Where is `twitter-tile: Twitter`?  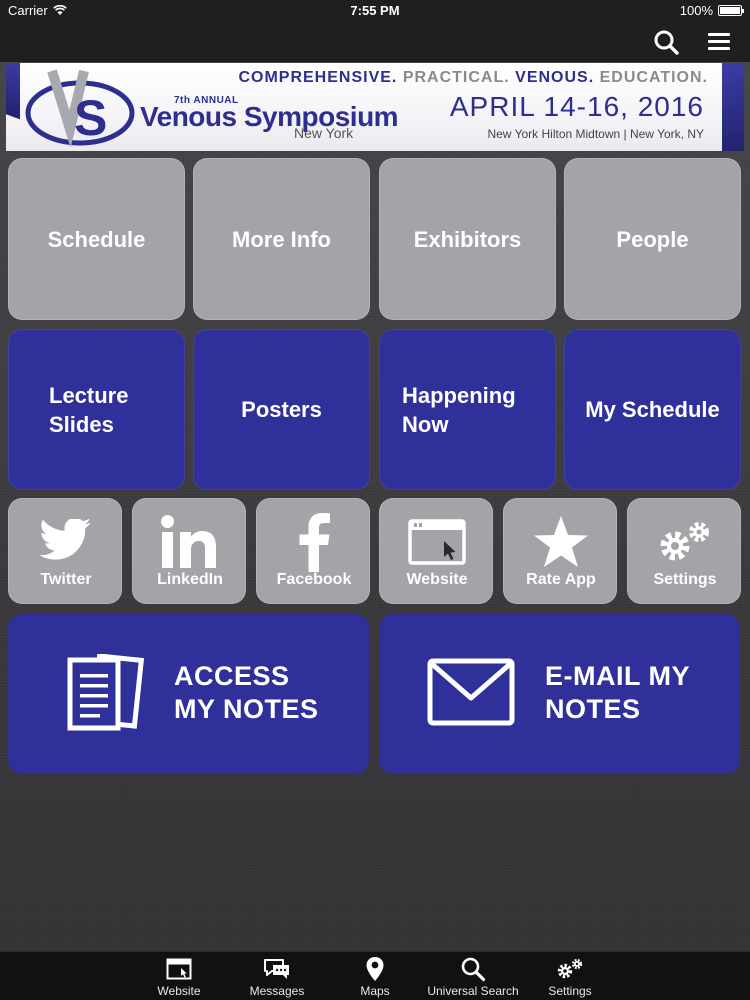
twitter-tile: Twitter is located at coordinates (65, 551).